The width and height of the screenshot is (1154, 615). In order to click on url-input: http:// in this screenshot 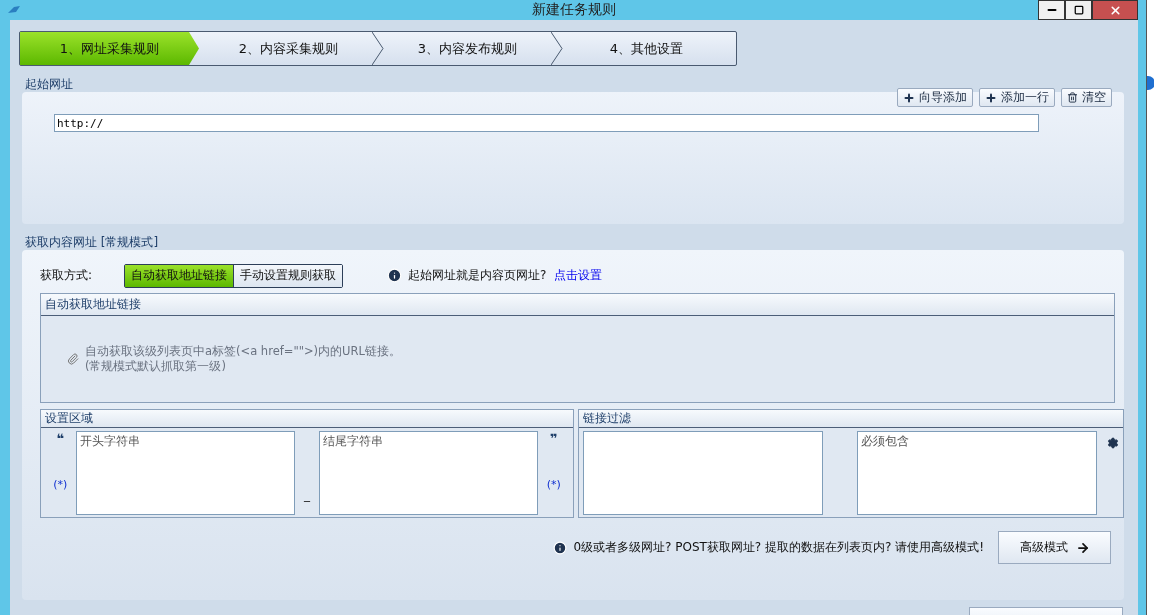, I will do `click(546, 123)`.